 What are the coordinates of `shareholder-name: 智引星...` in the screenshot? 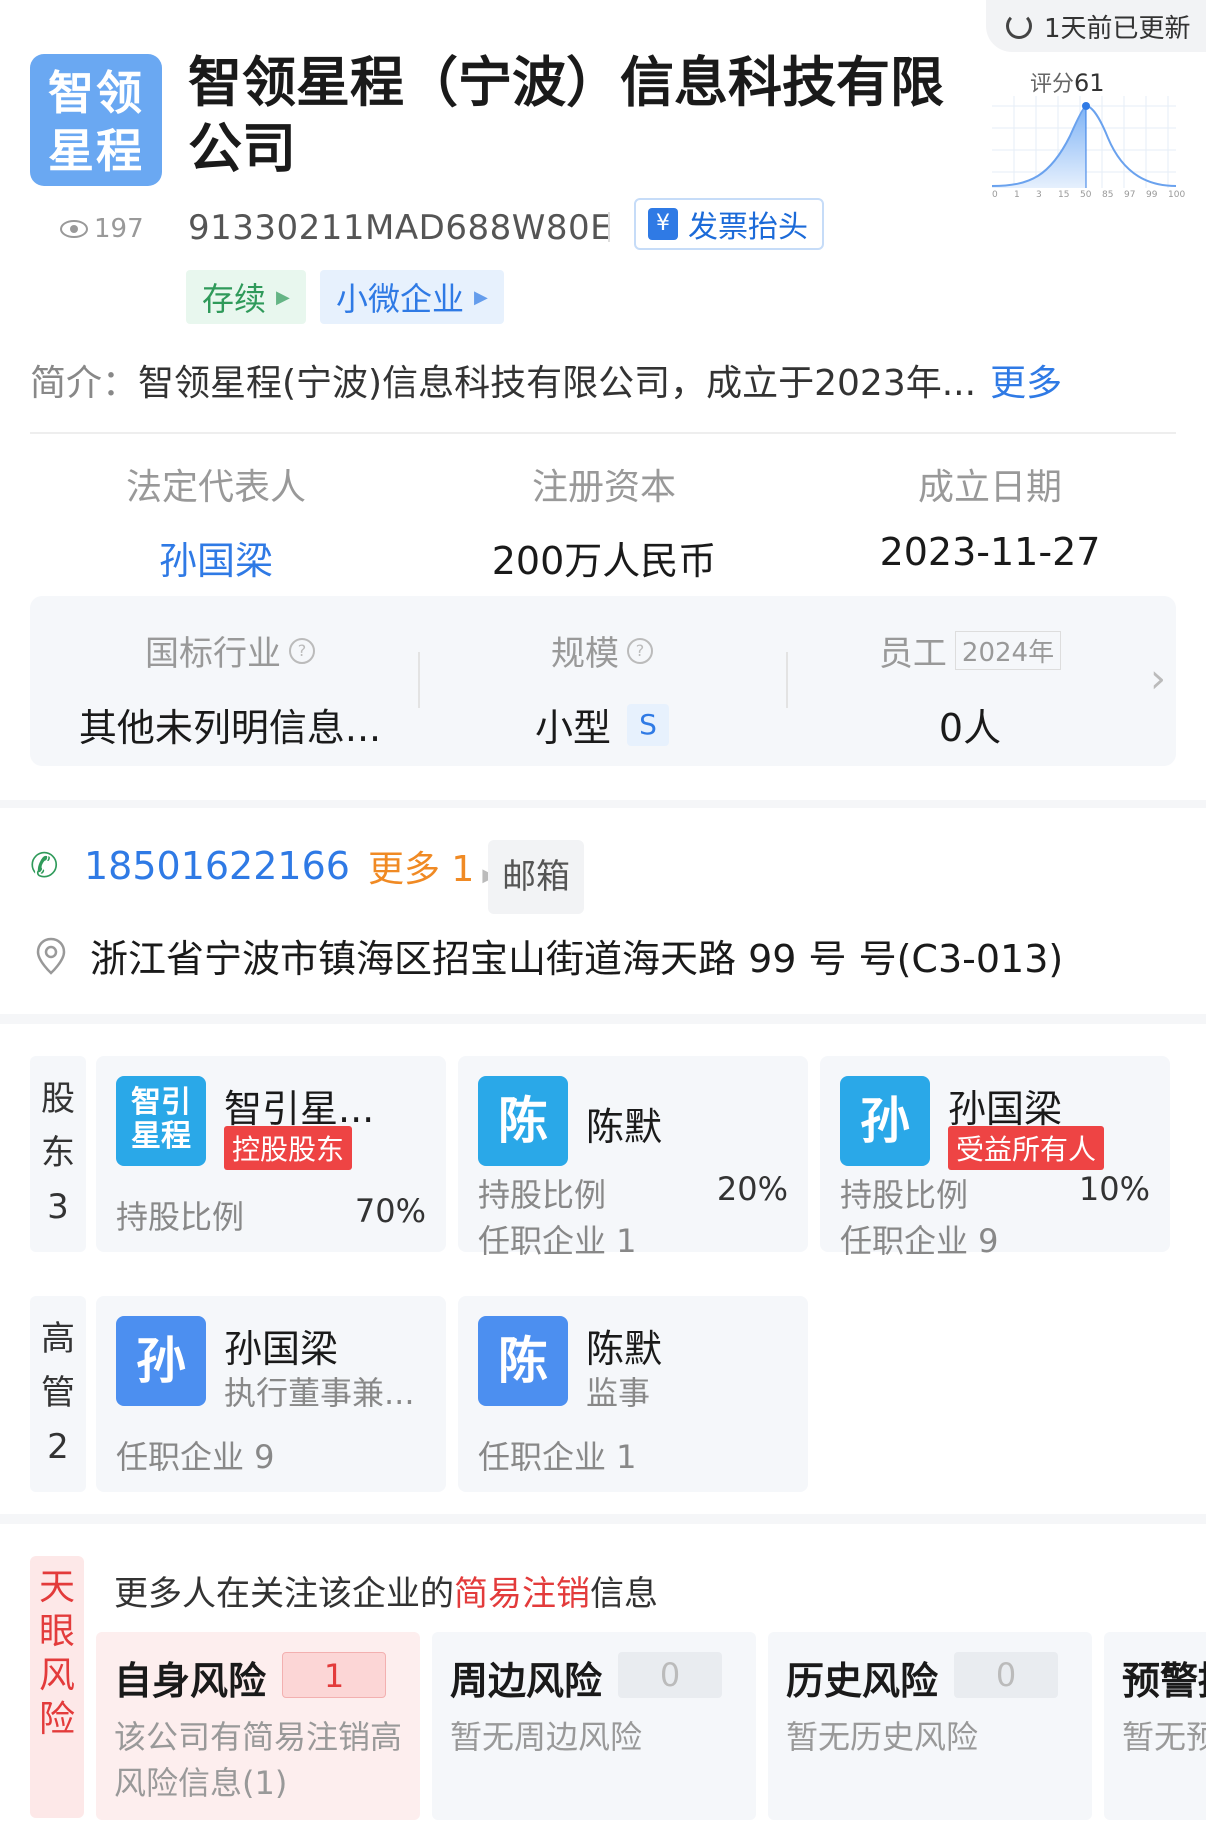 It's located at (299, 1109).